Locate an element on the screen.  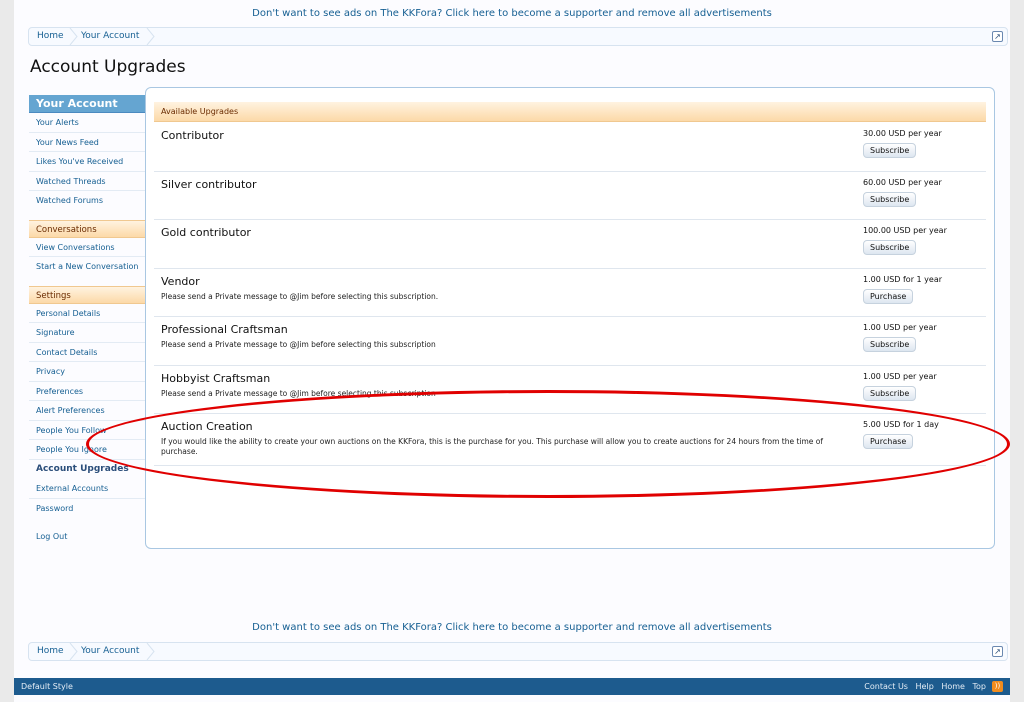
sidebar-item-news-feed: Your News Feed is located at coordinates (87, 142).